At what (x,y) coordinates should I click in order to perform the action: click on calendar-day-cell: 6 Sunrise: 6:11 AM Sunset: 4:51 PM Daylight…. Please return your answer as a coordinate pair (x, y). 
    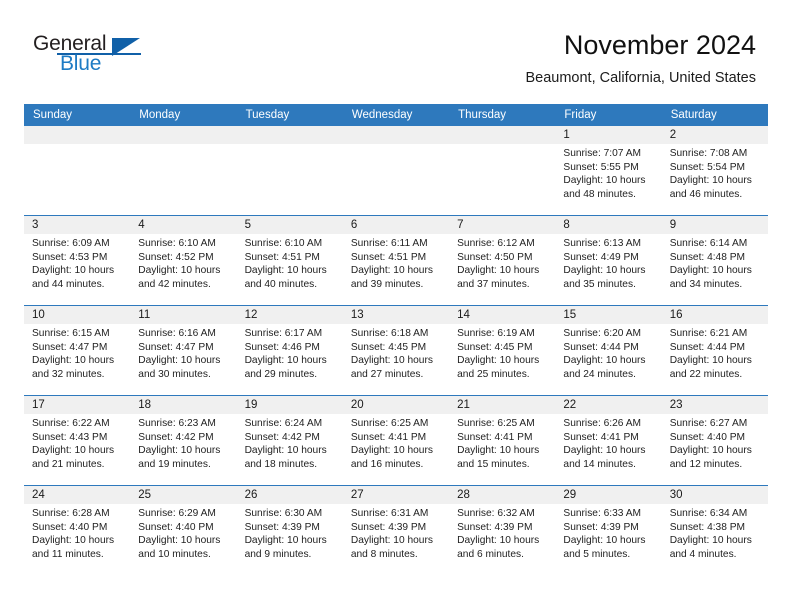
    Looking at the image, I should click on (396, 260).